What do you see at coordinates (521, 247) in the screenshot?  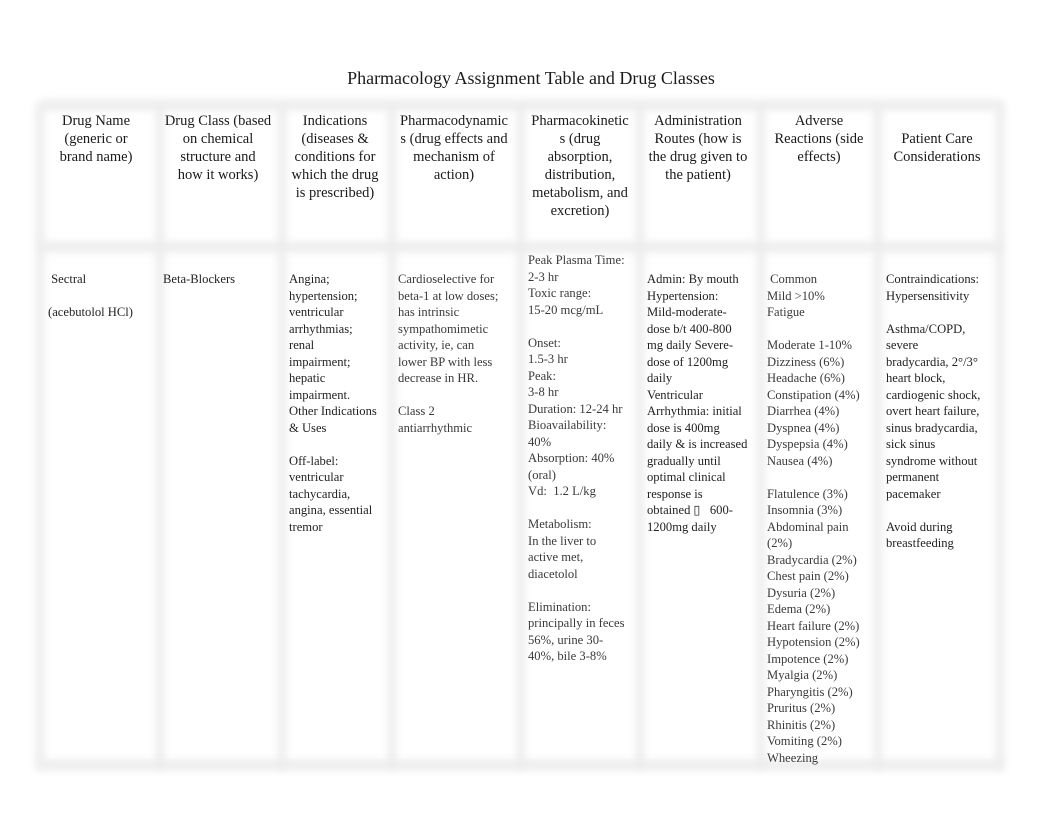 I see `header-row-divider` at bounding box center [521, 247].